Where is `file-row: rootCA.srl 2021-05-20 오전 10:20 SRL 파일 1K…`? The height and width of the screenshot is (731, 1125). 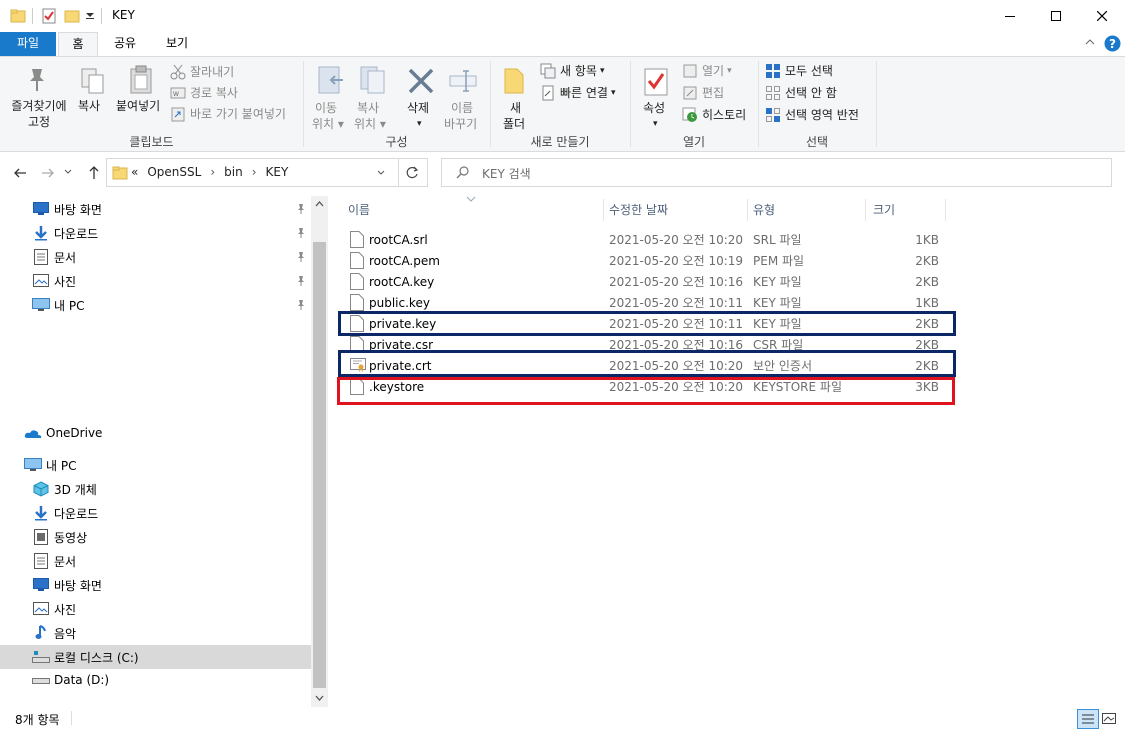 file-row: rootCA.srl 2021-05-20 오전 10:20 SRL 파일 1K… is located at coordinates (646, 239).